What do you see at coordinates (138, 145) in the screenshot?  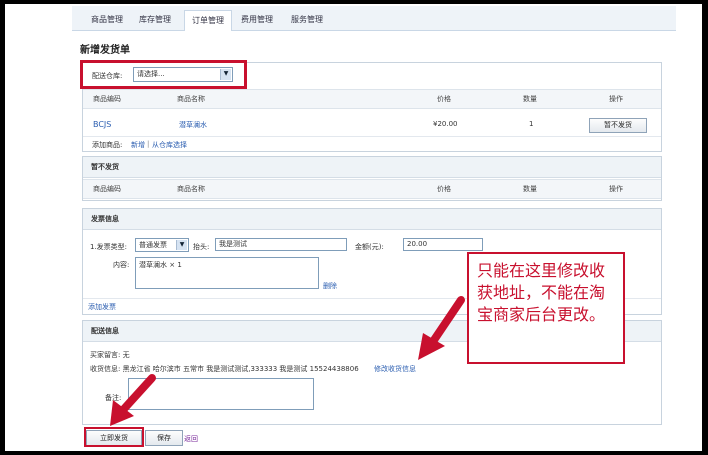 I see `add-new-link: 新增` at bounding box center [138, 145].